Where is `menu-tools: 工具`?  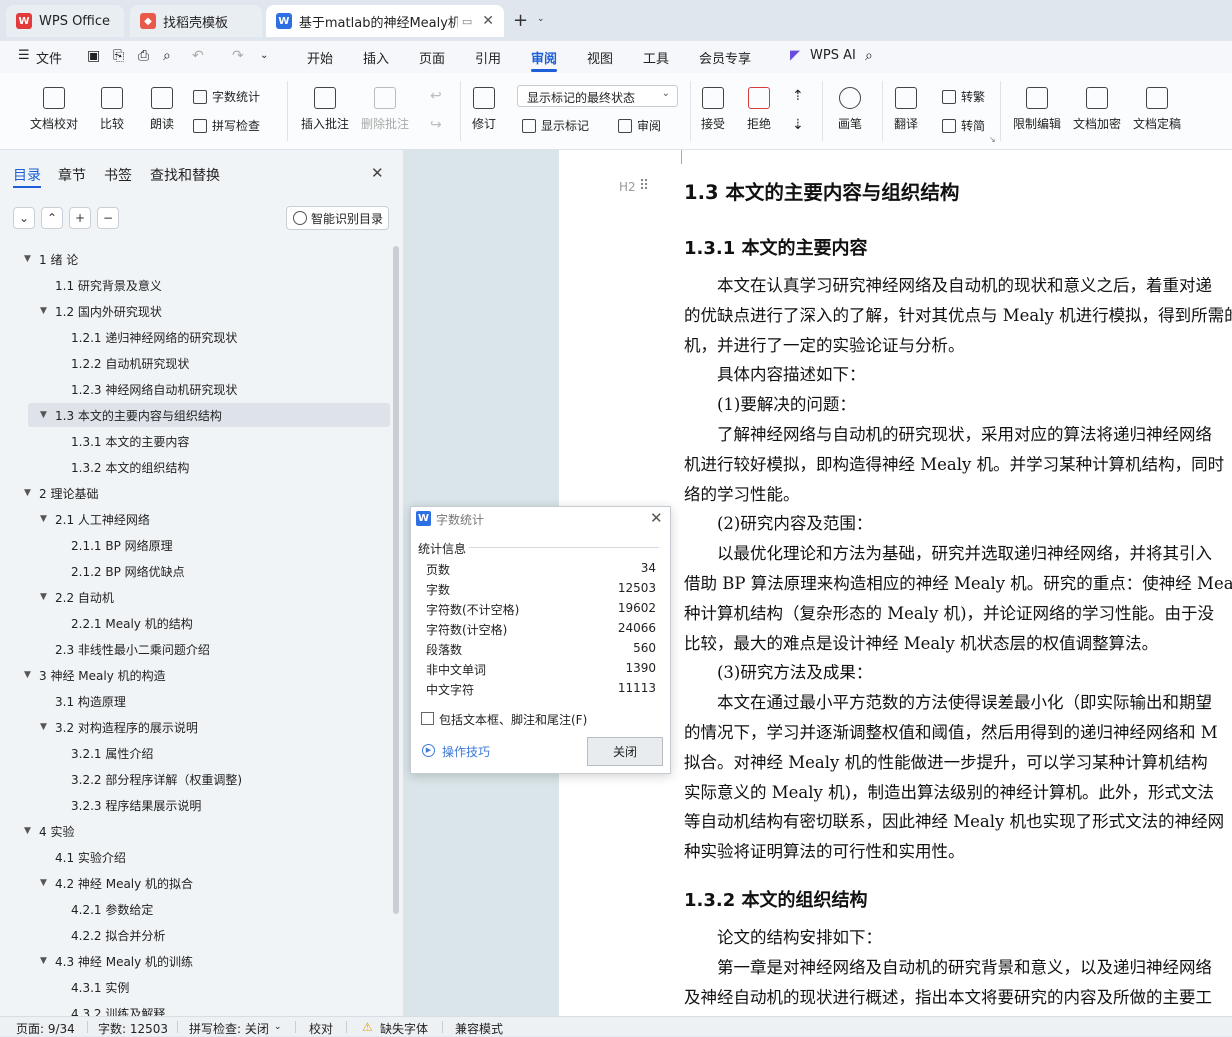 menu-tools: 工具 is located at coordinates (656, 57).